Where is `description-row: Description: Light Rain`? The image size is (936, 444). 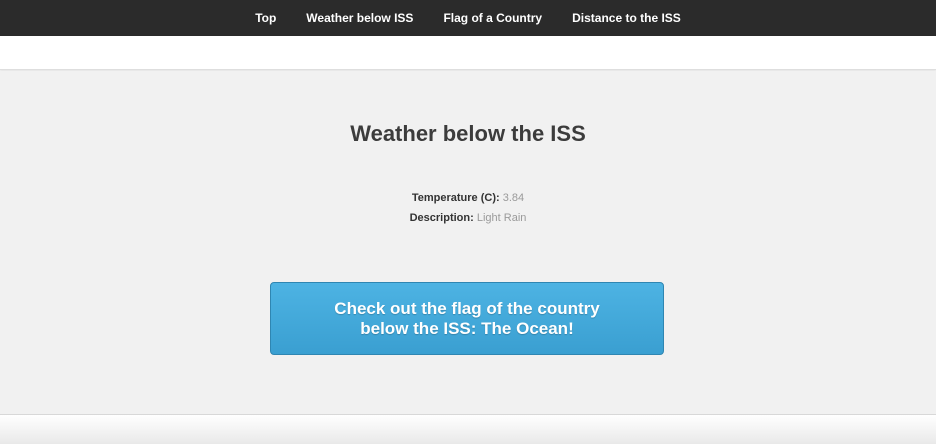 description-row: Description: Light Rain is located at coordinates (468, 218).